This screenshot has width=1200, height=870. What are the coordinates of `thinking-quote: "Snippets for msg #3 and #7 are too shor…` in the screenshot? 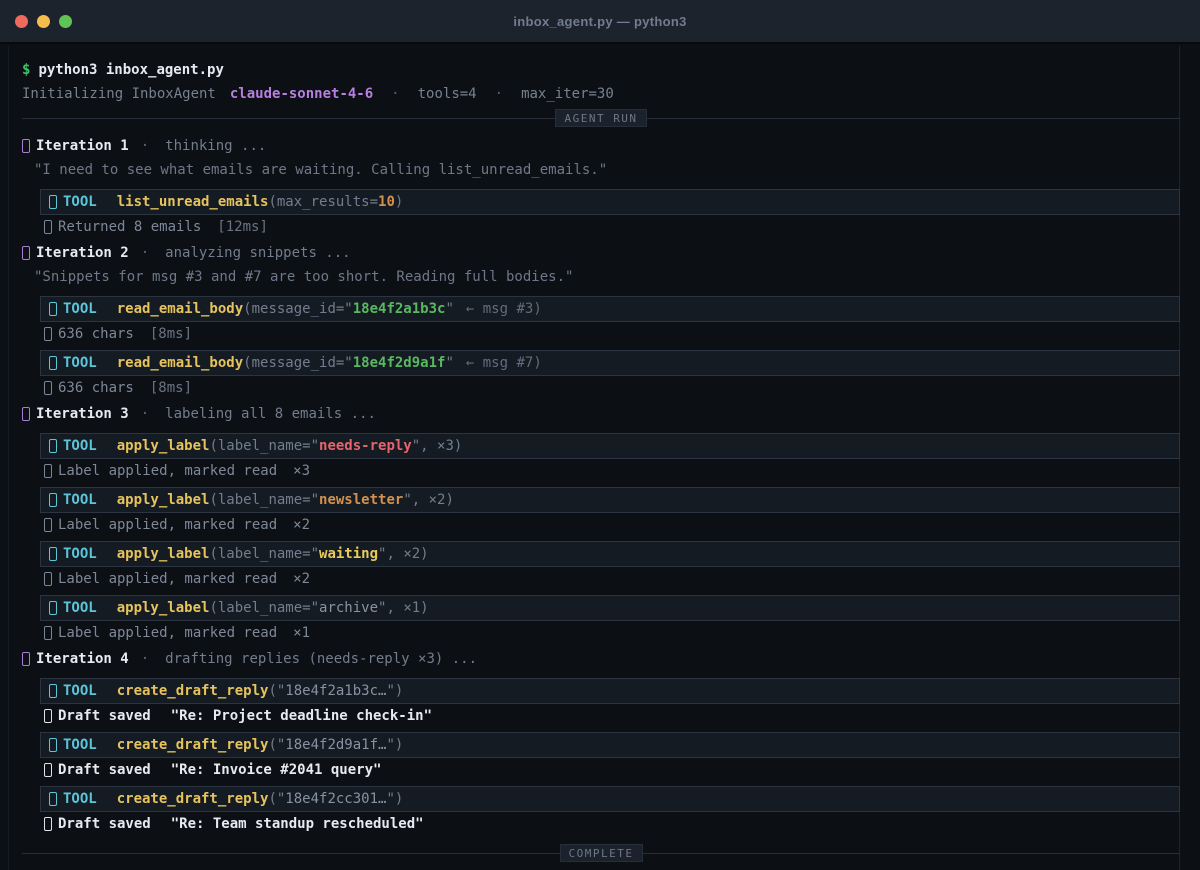 It's located at (304, 277).